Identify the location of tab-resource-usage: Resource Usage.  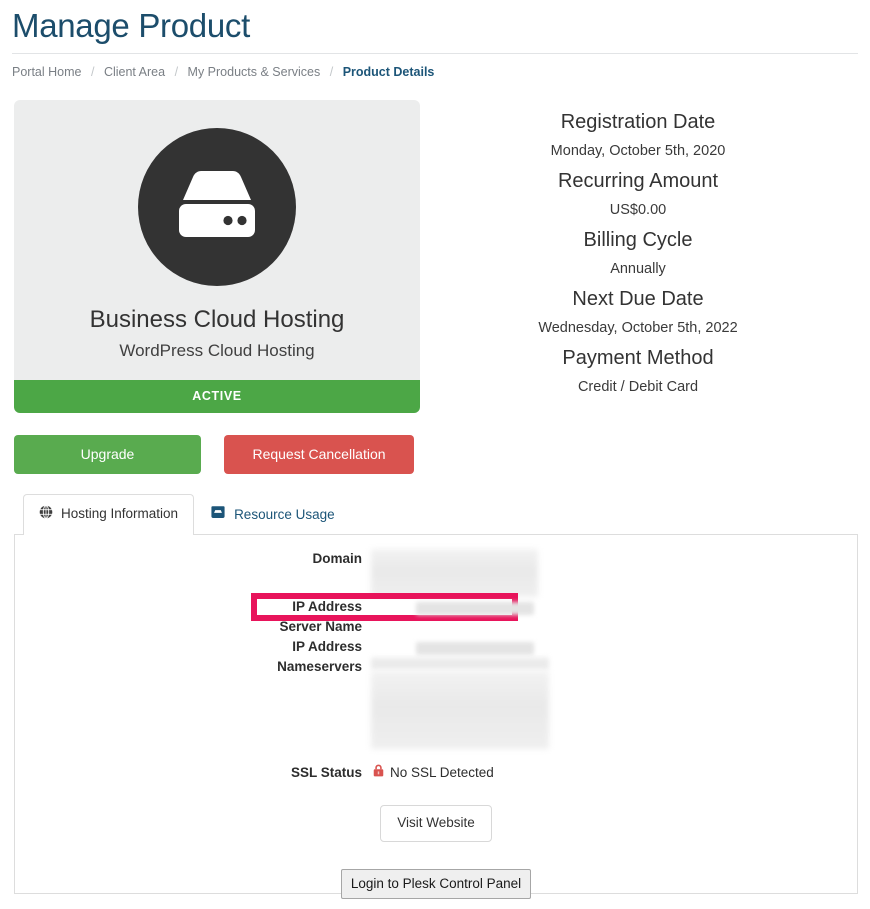
(272, 514).